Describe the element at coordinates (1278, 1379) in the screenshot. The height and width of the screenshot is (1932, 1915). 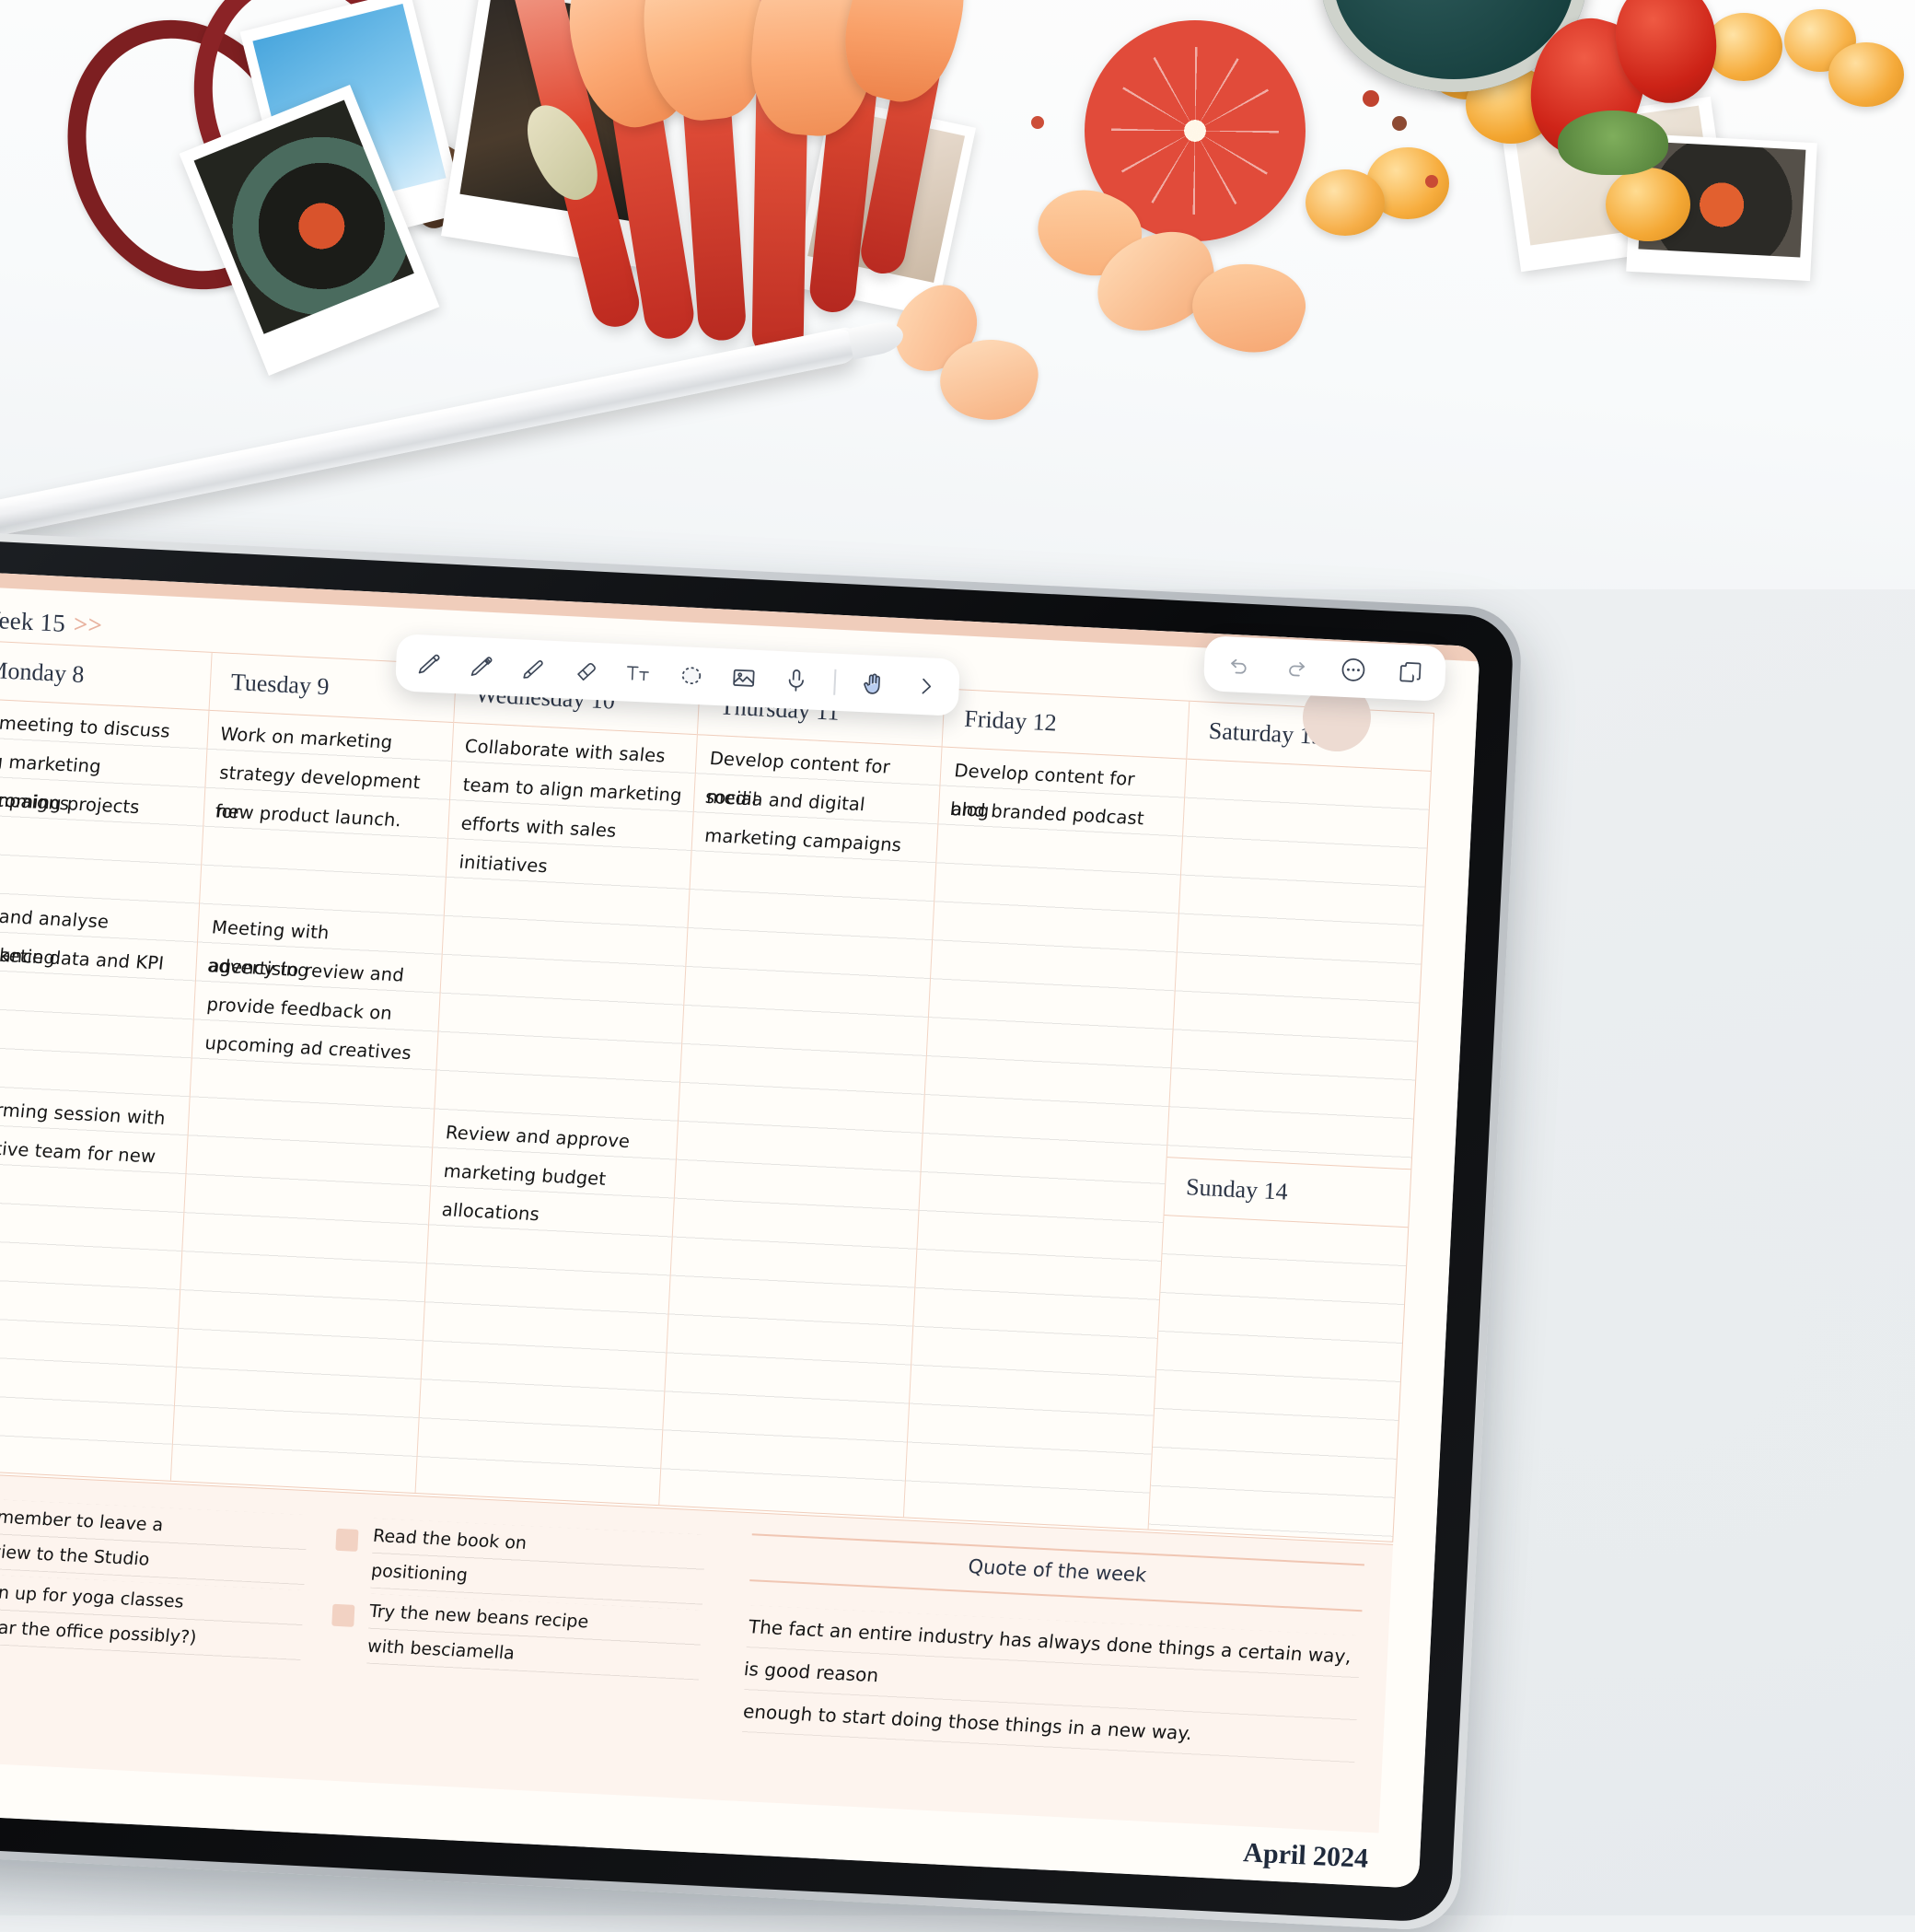
I see `sunday-body` at that location.